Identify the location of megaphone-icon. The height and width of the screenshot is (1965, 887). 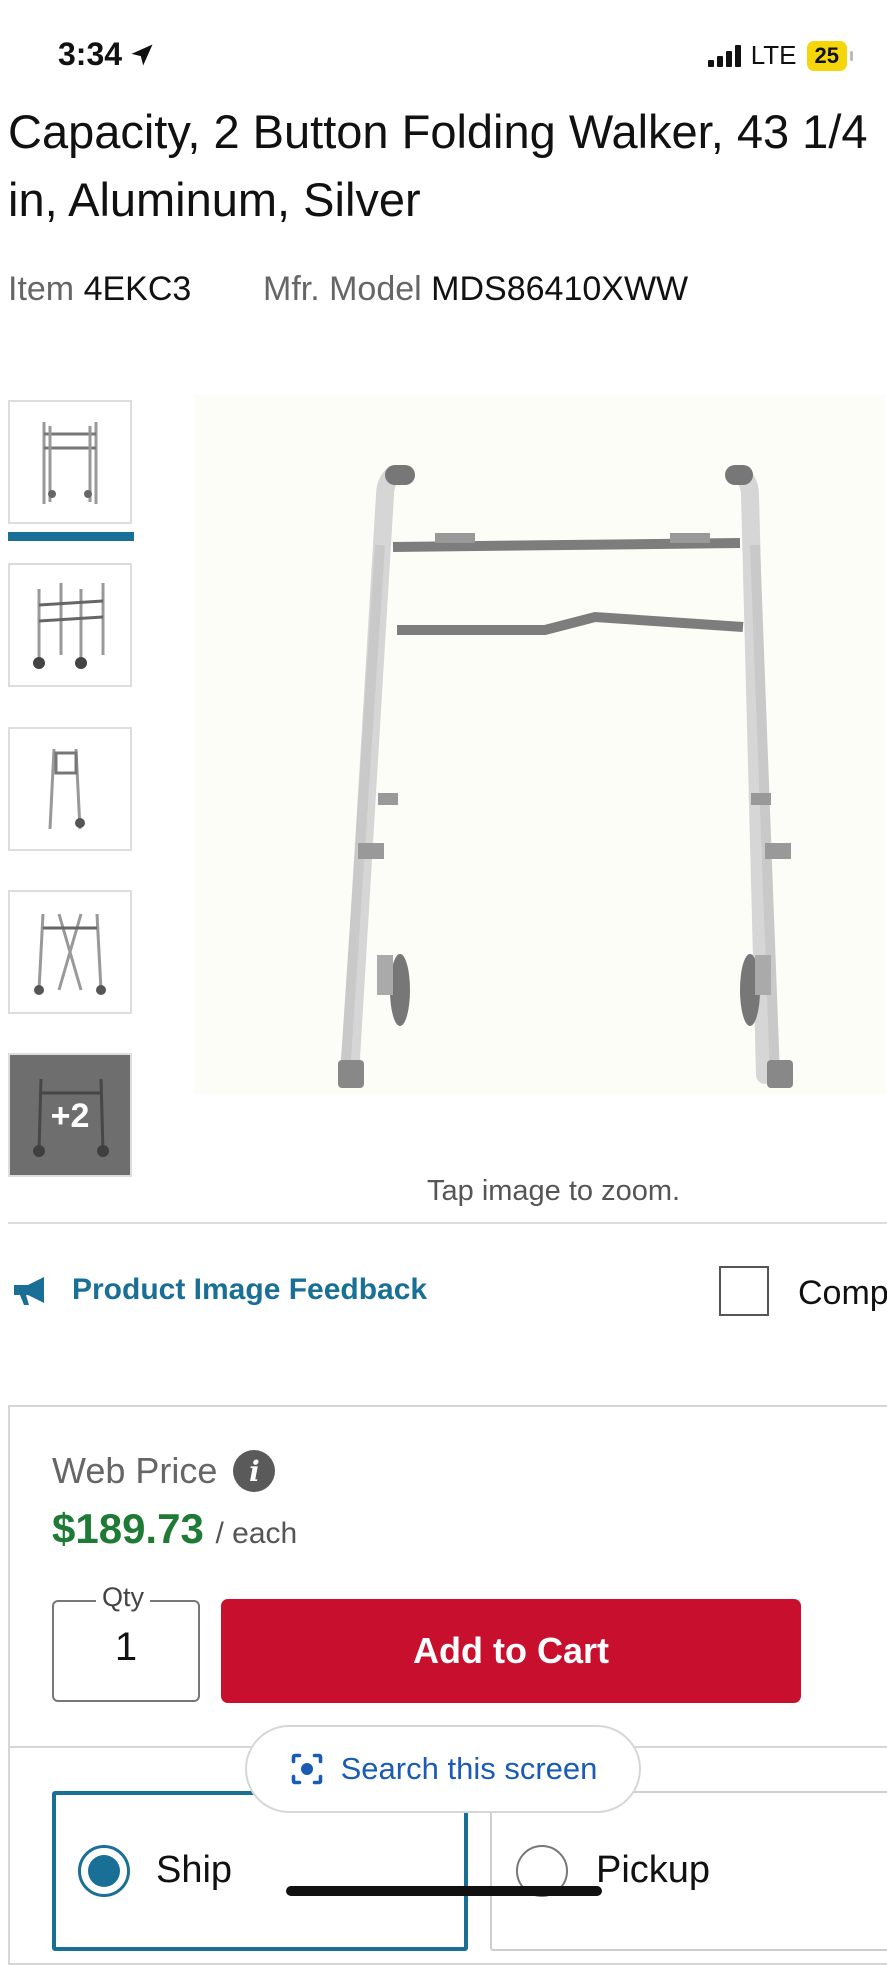
(29, 1291).